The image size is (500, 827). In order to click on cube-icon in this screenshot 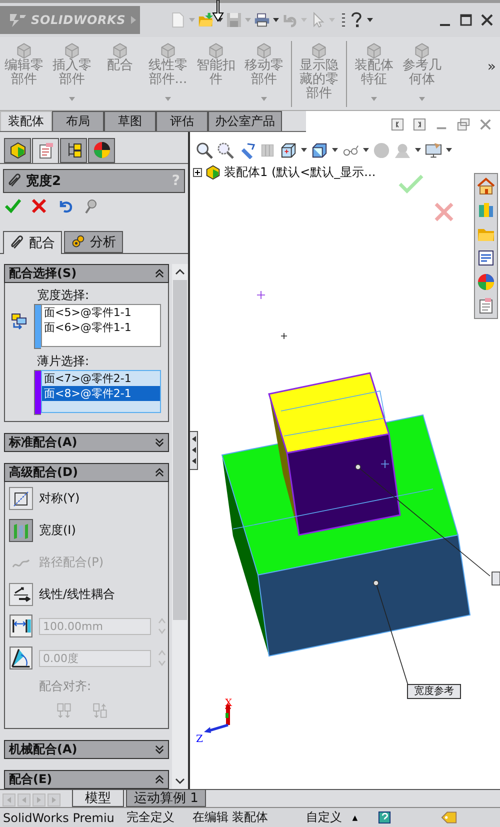, I will do `click(319, 150)`.